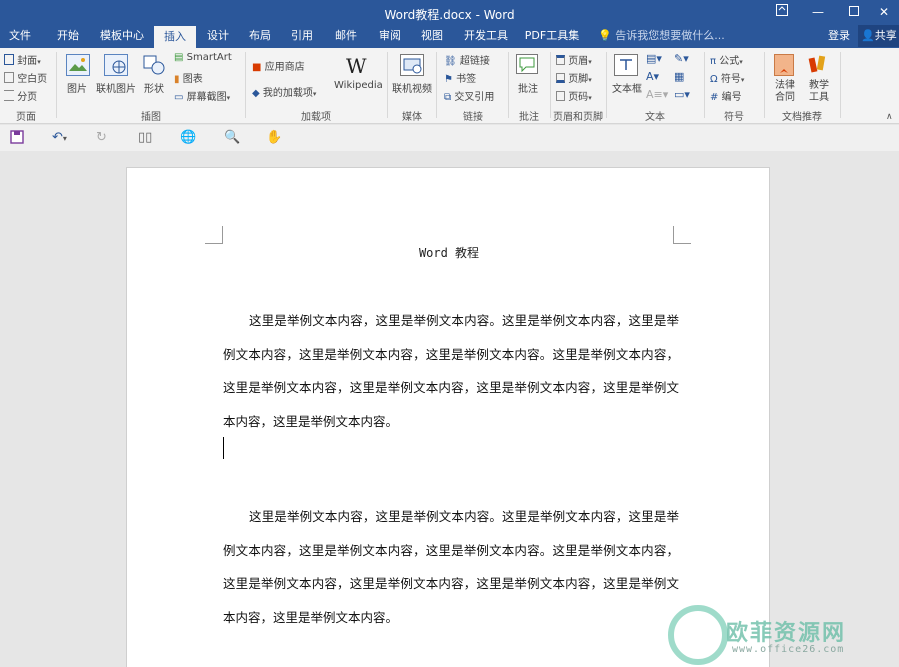 This screenshot has width=899, height=667. Describe the element at coordinates (179, 57) in the screenshot. I see `smartart-icon: ▤` at that location.